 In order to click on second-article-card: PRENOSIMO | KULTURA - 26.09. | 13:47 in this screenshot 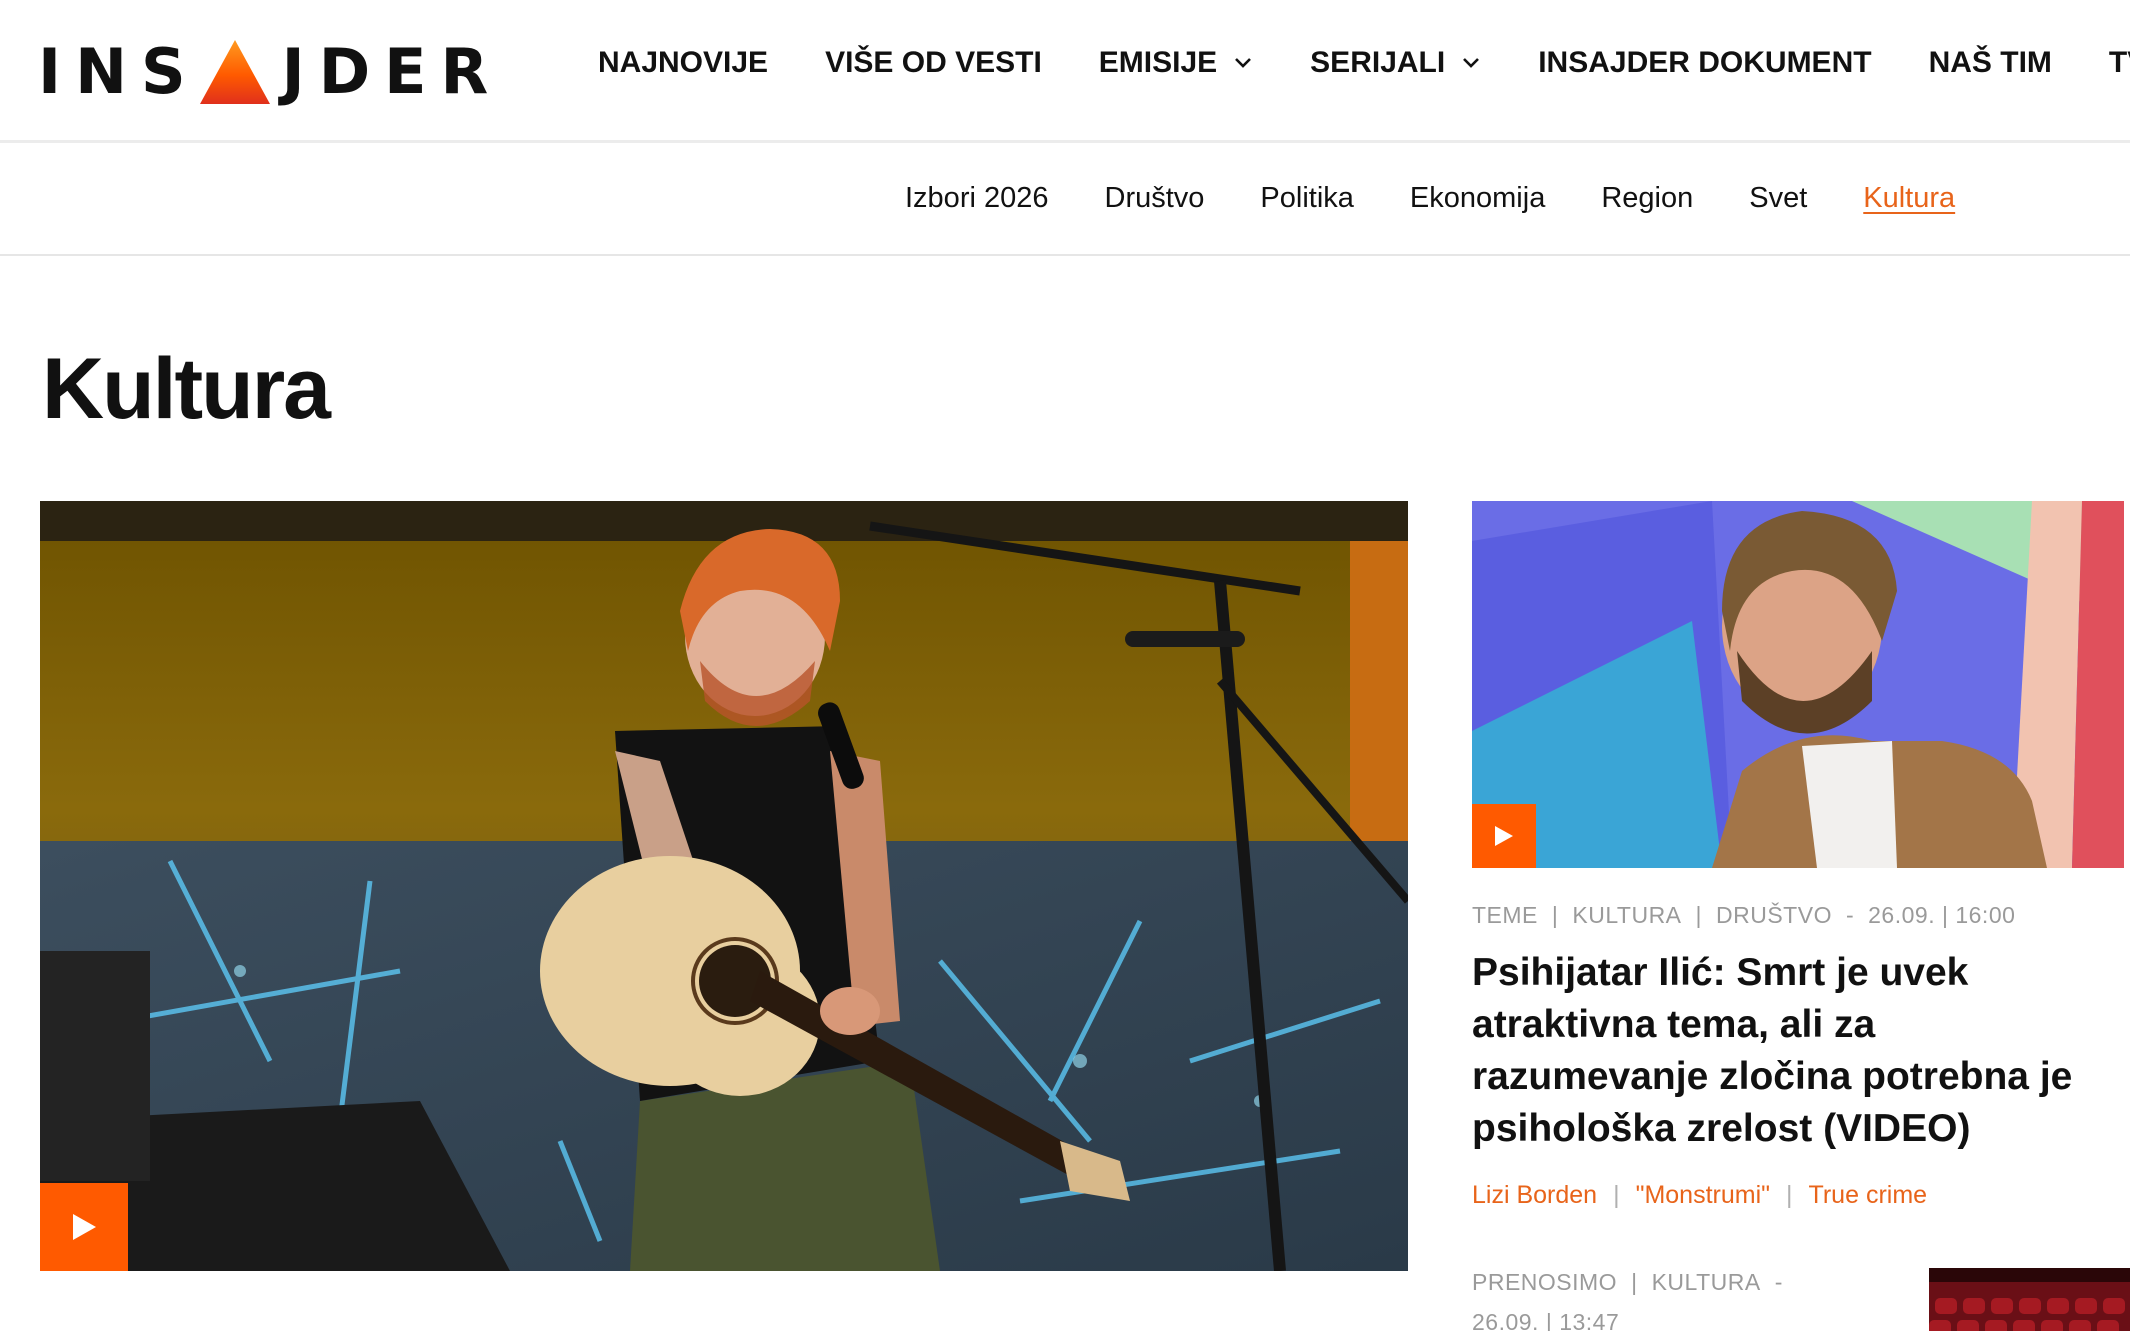, I will do `click(1801, 1296)`.